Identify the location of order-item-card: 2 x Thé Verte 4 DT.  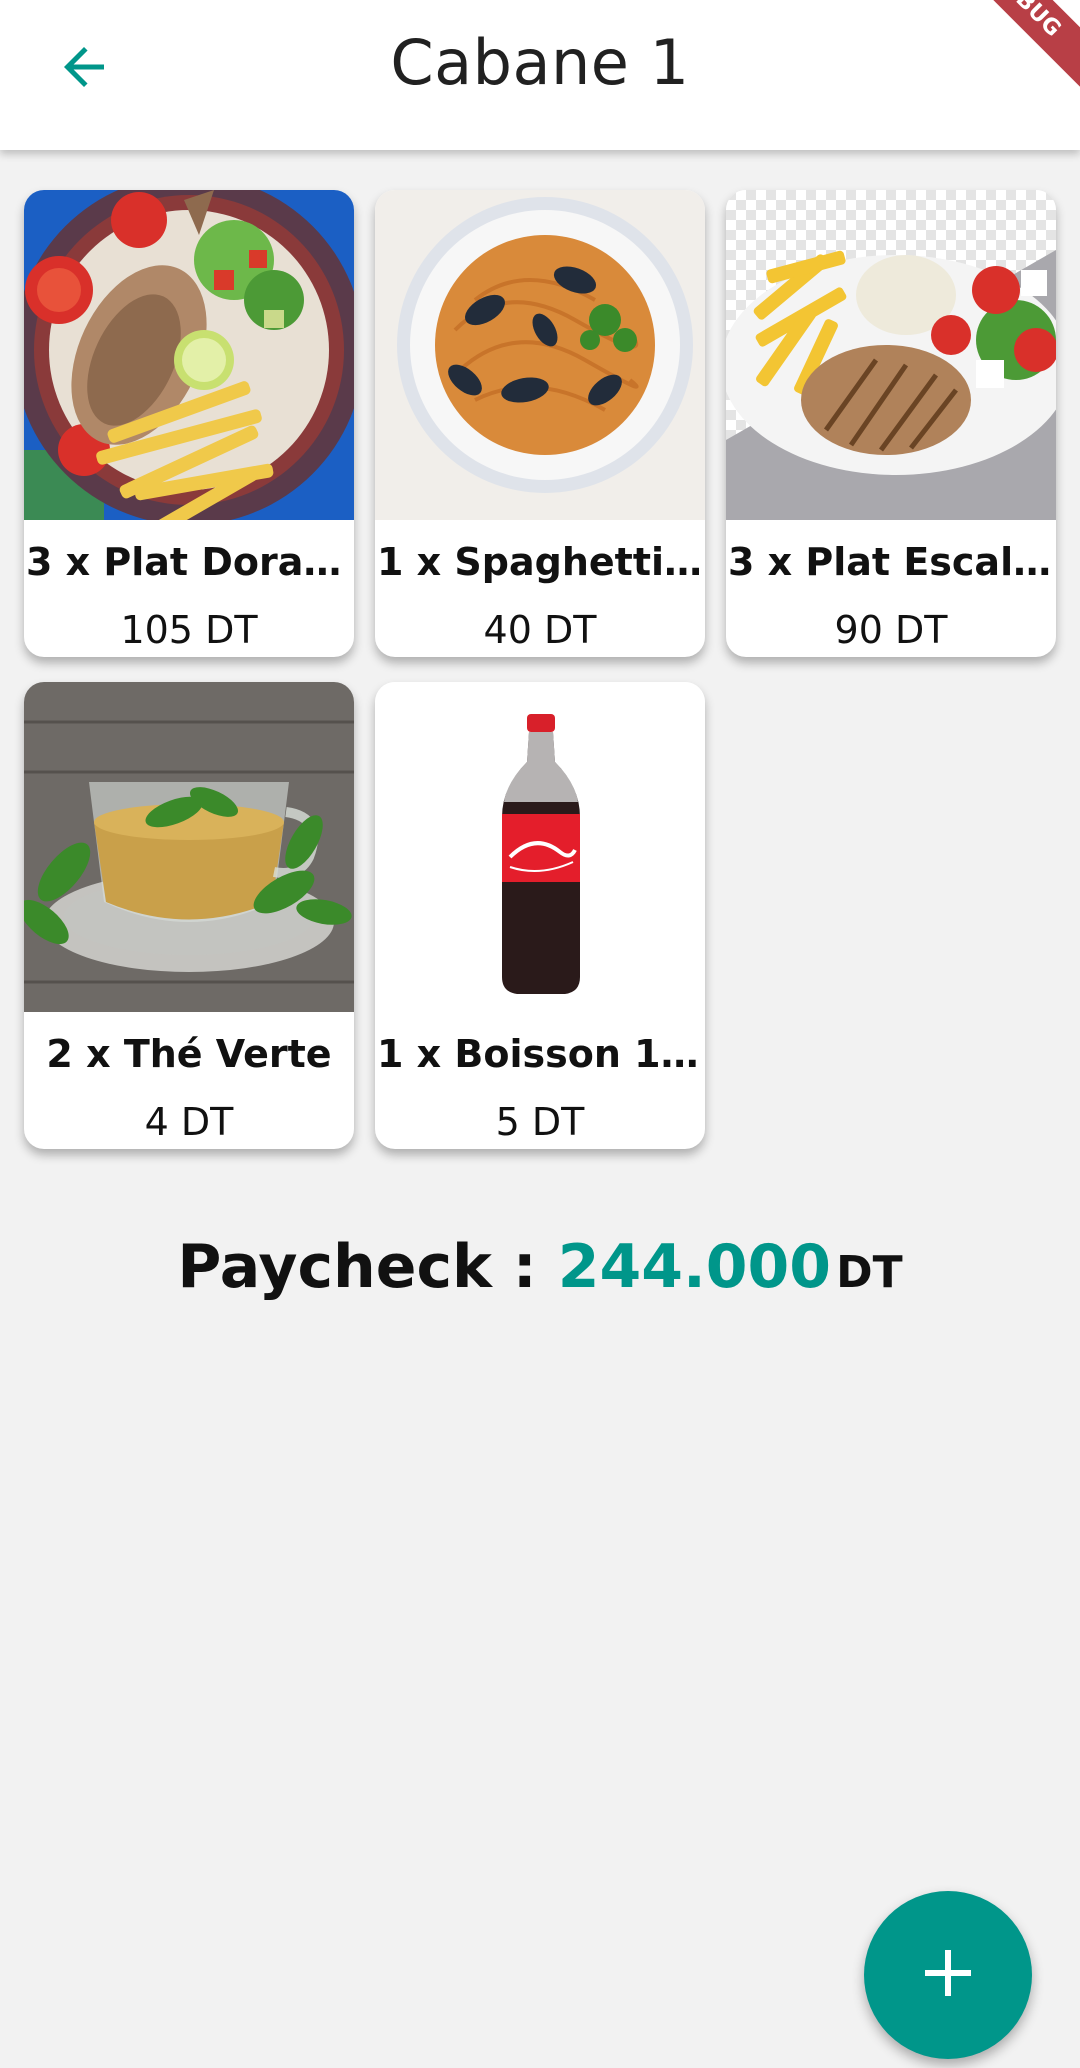
(189, 915).